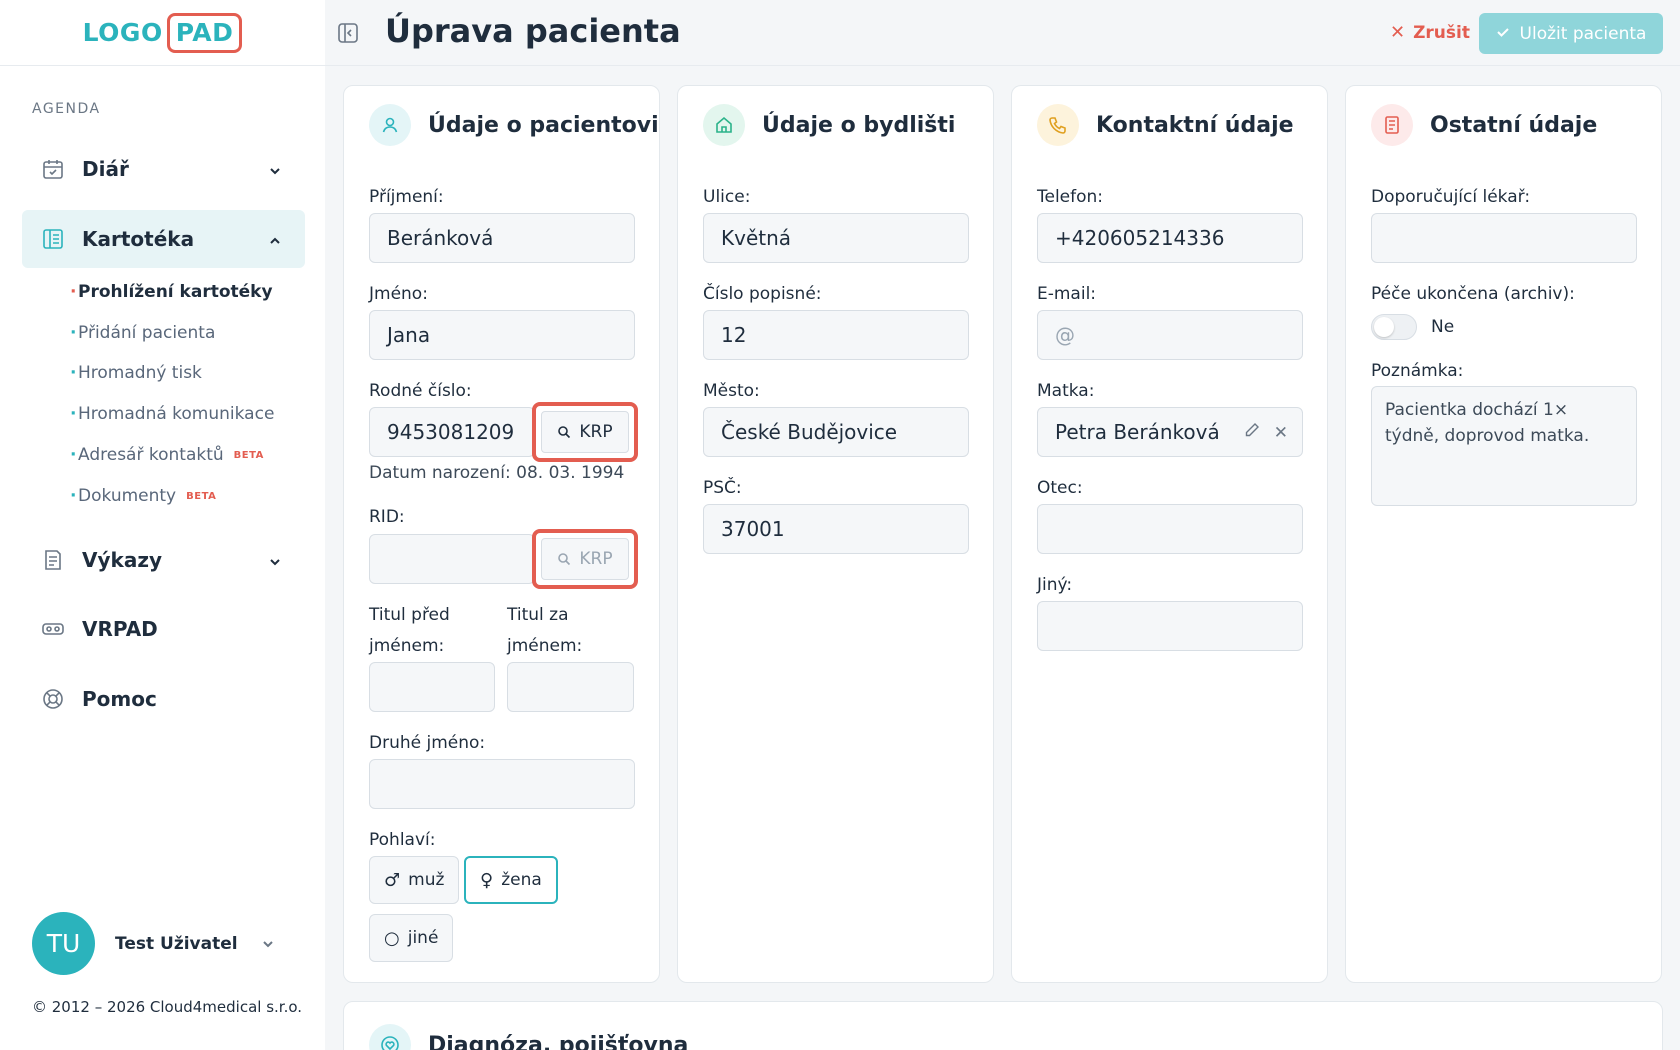 This screenshot has height=1050, width=1680. I want to click on sidebar-subitem-label: Prohlížení kartotéky, so click(175, 292).